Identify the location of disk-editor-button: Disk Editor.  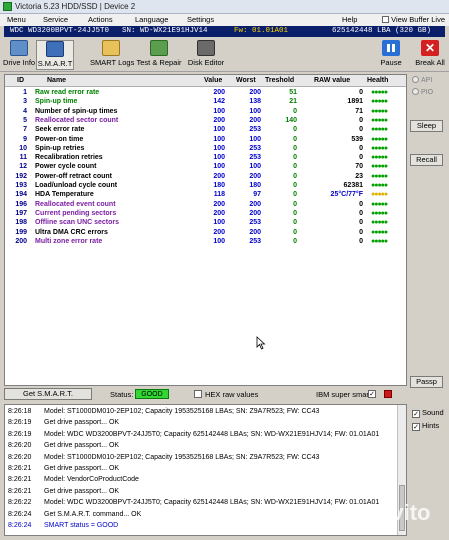
(206, 55).